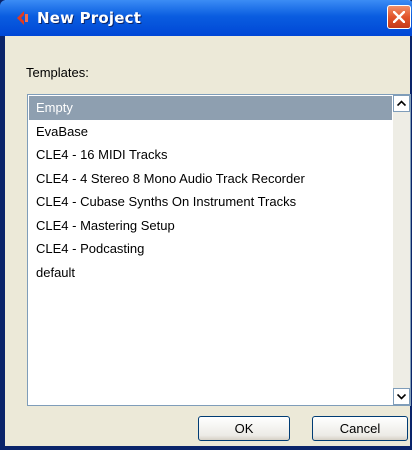 The image size is (412, 450). I want to click on scroll-up-button, so click(401, 103).